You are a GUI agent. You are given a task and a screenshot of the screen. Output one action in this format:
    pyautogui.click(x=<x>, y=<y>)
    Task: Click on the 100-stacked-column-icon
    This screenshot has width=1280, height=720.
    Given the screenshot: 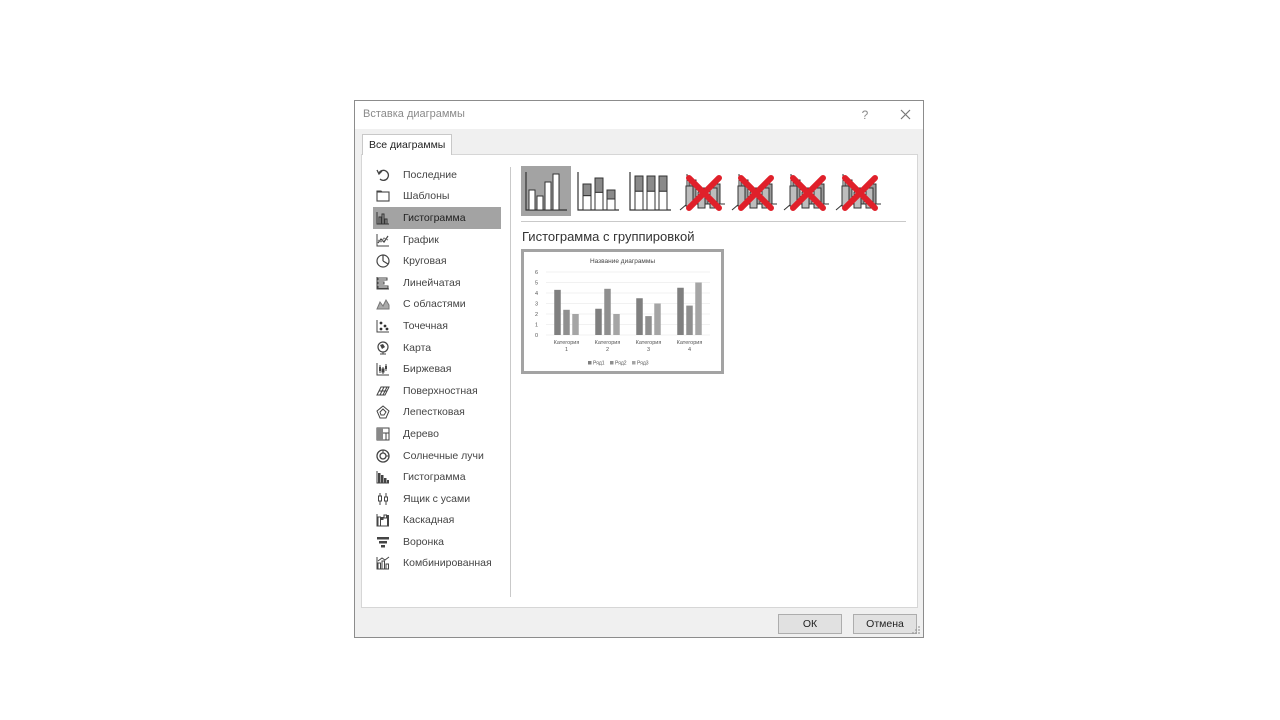 What is the action you would take?
    pyautogui.click(x=650, y=191)
    